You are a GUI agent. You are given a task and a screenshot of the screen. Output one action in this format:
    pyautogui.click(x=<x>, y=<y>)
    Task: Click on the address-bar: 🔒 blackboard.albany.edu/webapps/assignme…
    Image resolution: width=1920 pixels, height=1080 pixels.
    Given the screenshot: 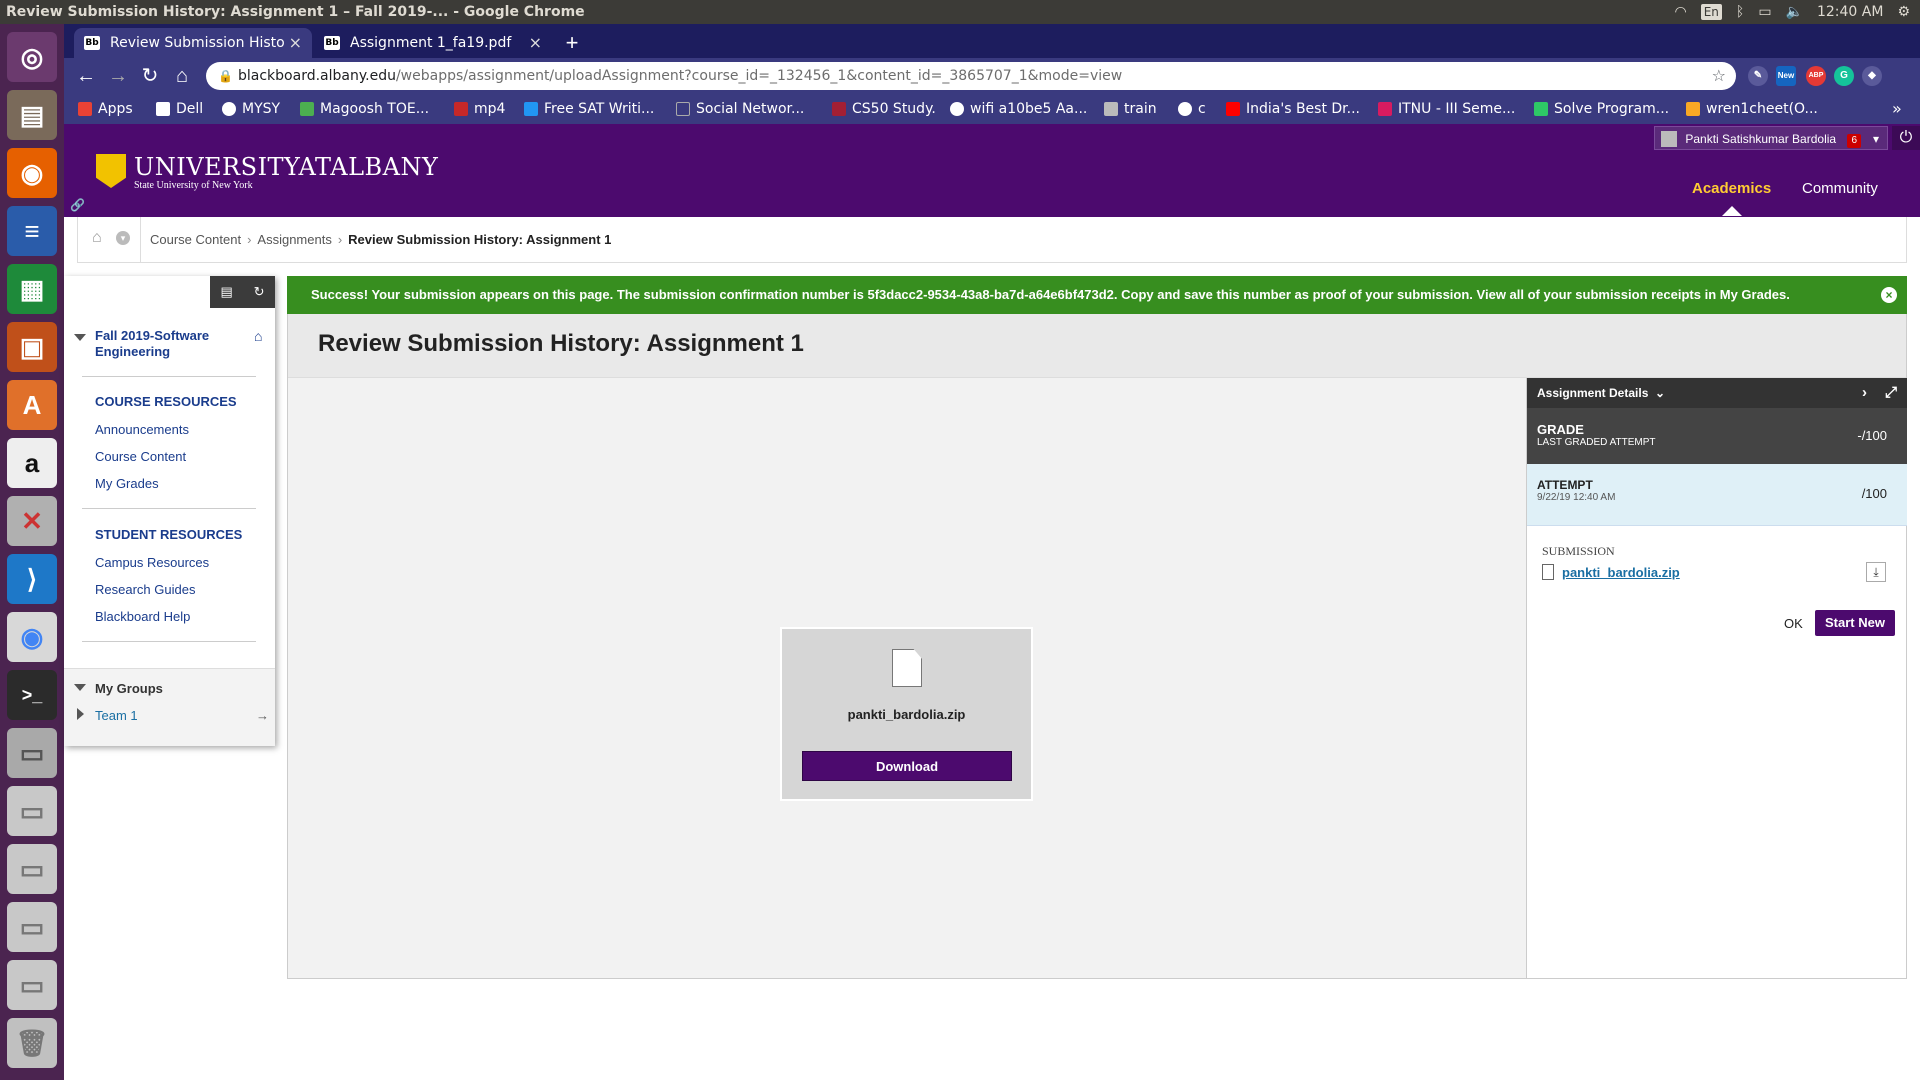 What is the action you would take?
    pyautogui.click(x=971, y=76)
    